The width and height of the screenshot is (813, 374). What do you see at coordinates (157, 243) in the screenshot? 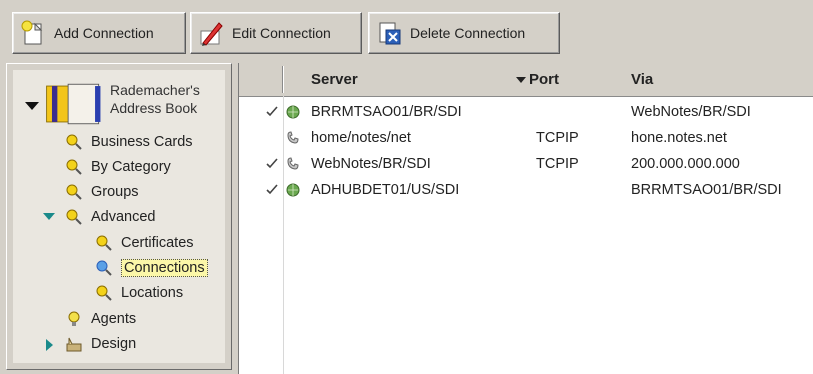
I see `nav-item-label: Certificates` at bounding box center [157, 243].